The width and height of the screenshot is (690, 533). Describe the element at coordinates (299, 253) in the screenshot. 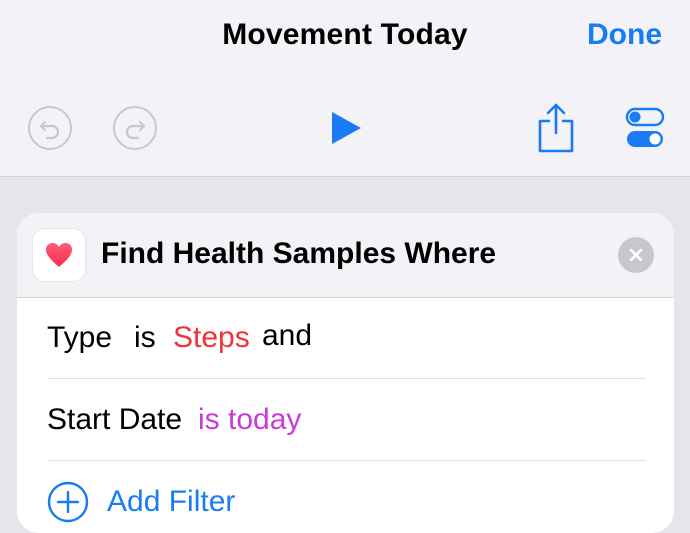

I see `action-title: Find Health Samples Where` at that location.